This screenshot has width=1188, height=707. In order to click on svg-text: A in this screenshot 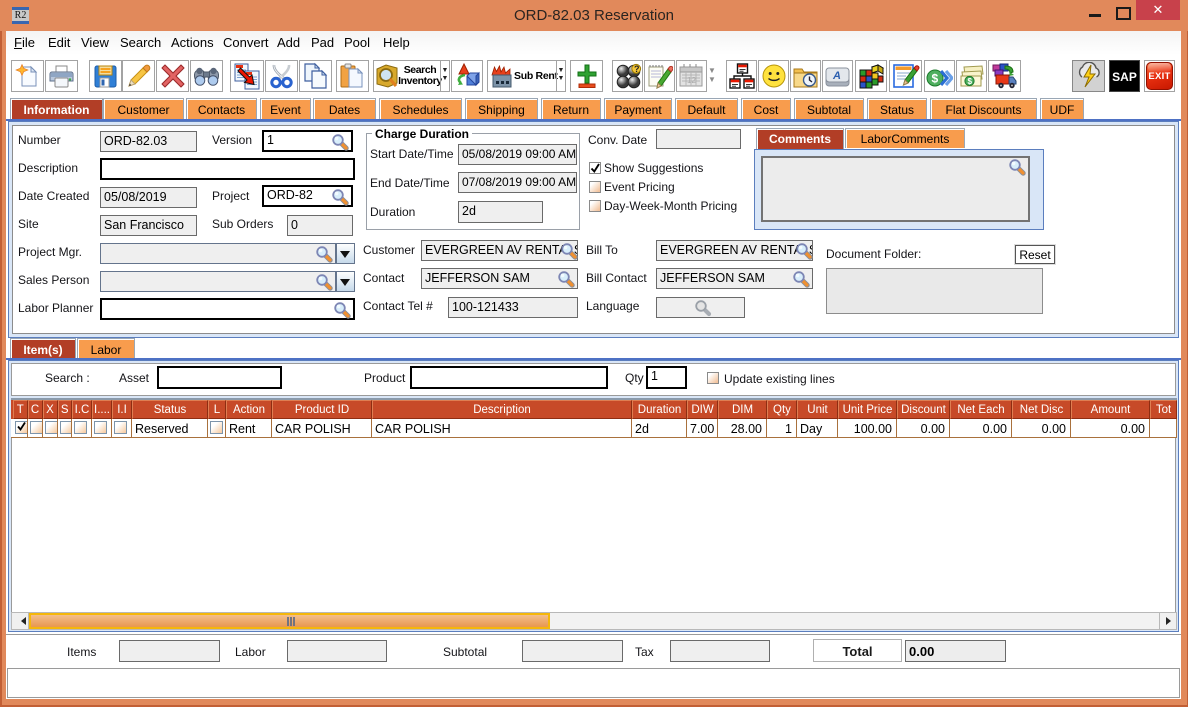, I will do `click(836, 76)`.